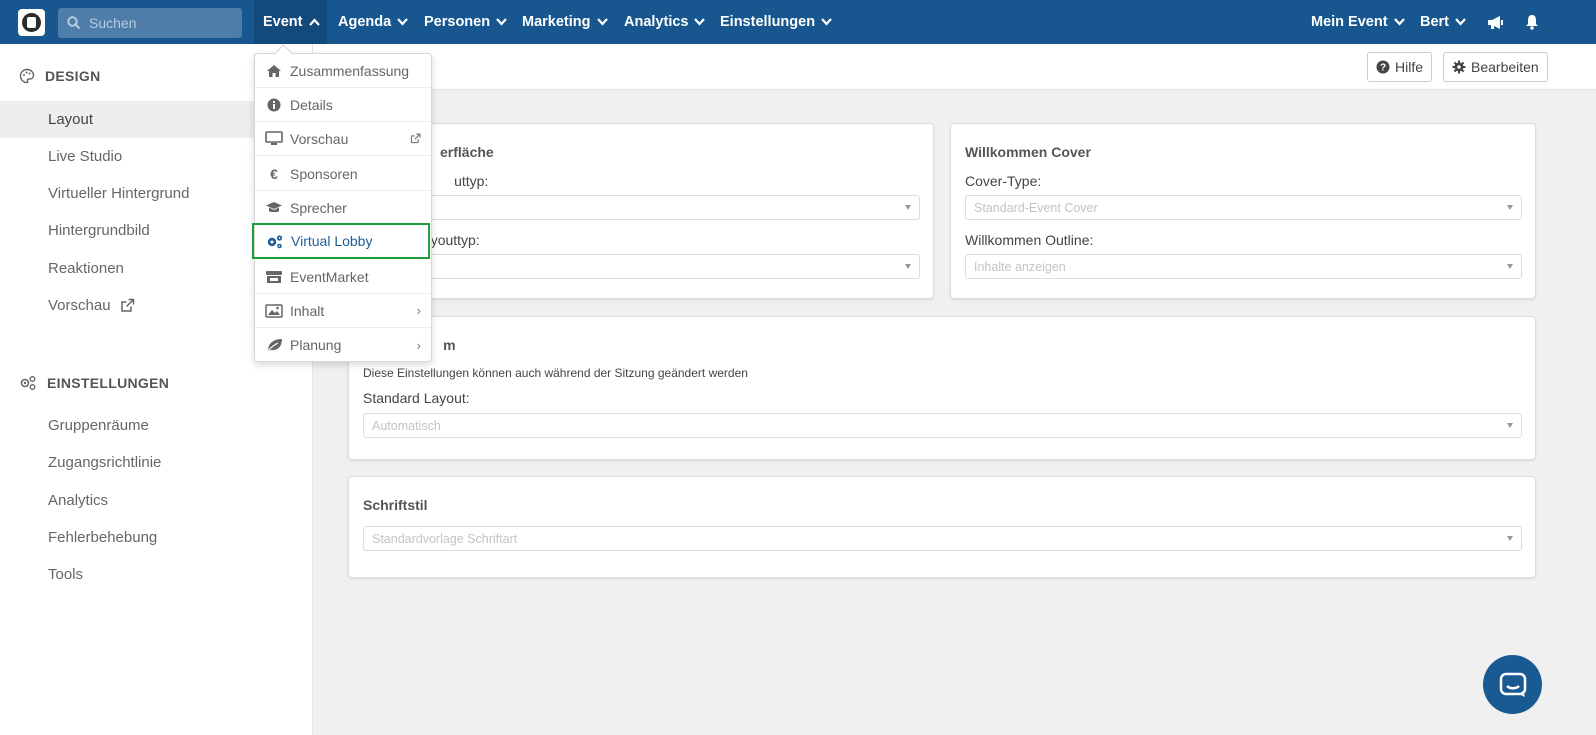  What do you see at coordinates (156, 462) in the screenshot?
I see `sidebar-item-access-policy: Zugangsrichtlinie` at bounding box center [156, 462].